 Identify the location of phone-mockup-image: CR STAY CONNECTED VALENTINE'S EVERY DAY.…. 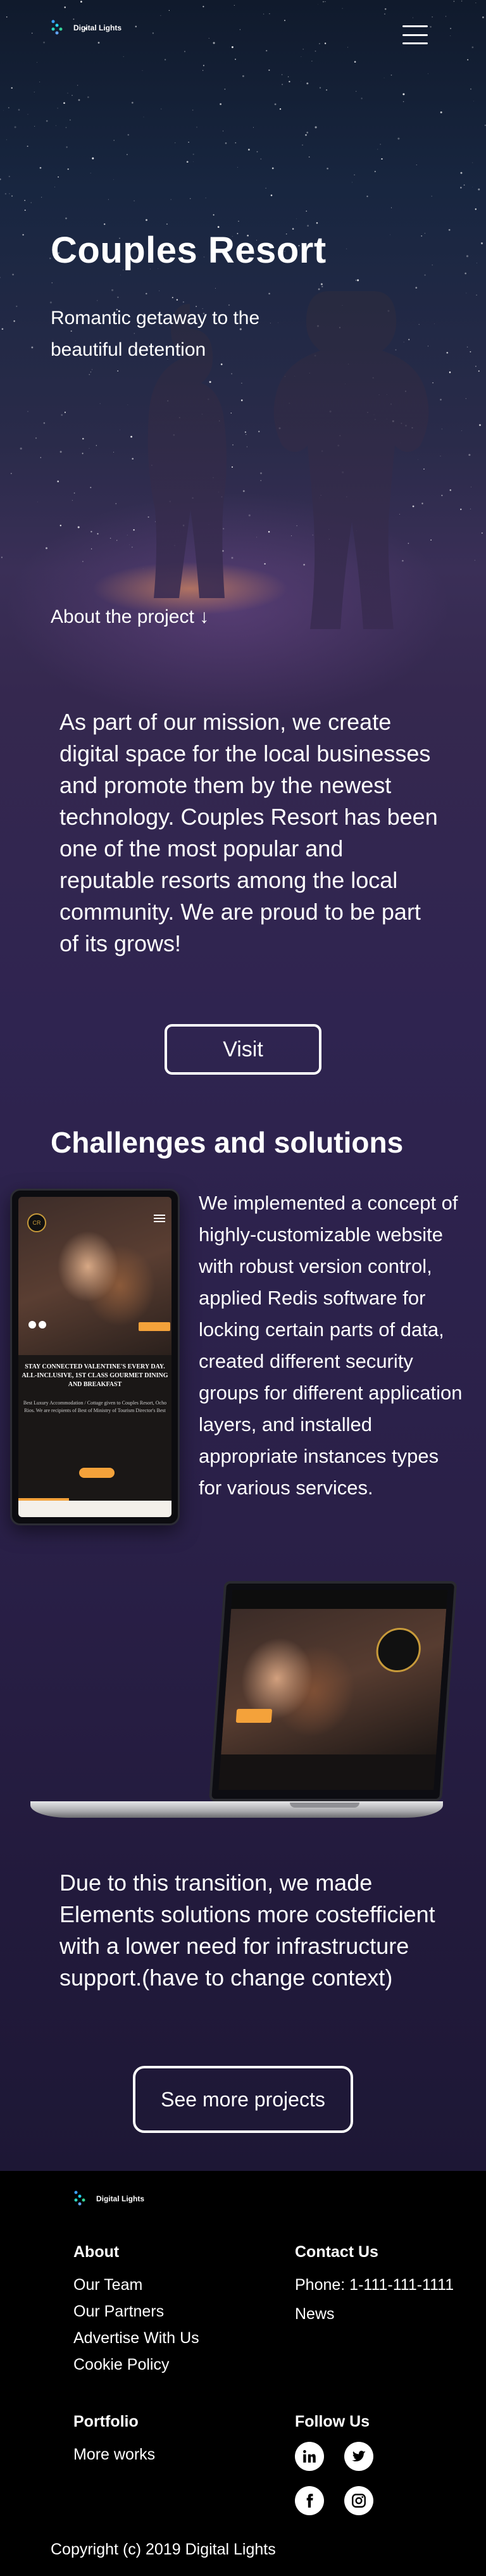
(95, 1357).